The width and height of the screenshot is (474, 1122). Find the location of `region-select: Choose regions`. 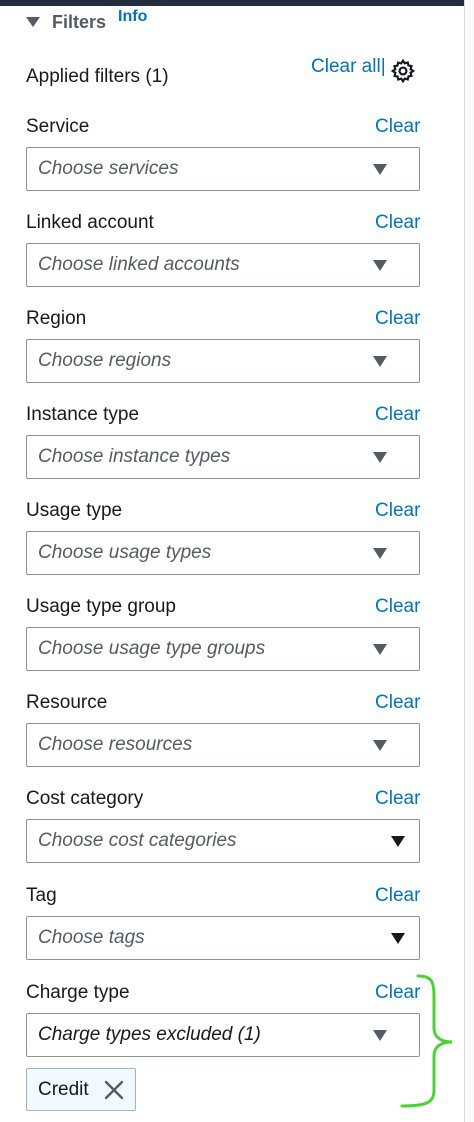

region-select: Choose regions is located at coordinates (223, 361).